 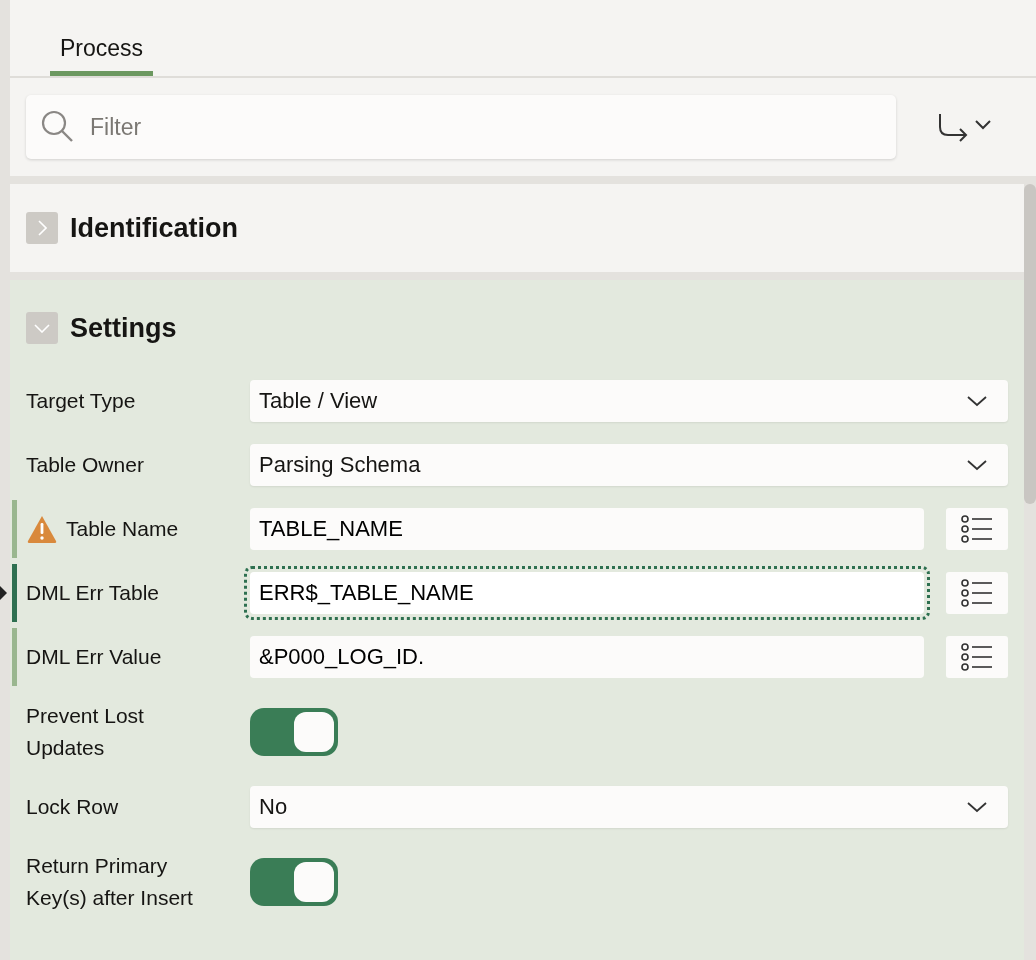 What do you see at coordinates (587, 529) in the screenshot?
I see `text-field: TABLE_NAME` at bounding box center [587, 529].